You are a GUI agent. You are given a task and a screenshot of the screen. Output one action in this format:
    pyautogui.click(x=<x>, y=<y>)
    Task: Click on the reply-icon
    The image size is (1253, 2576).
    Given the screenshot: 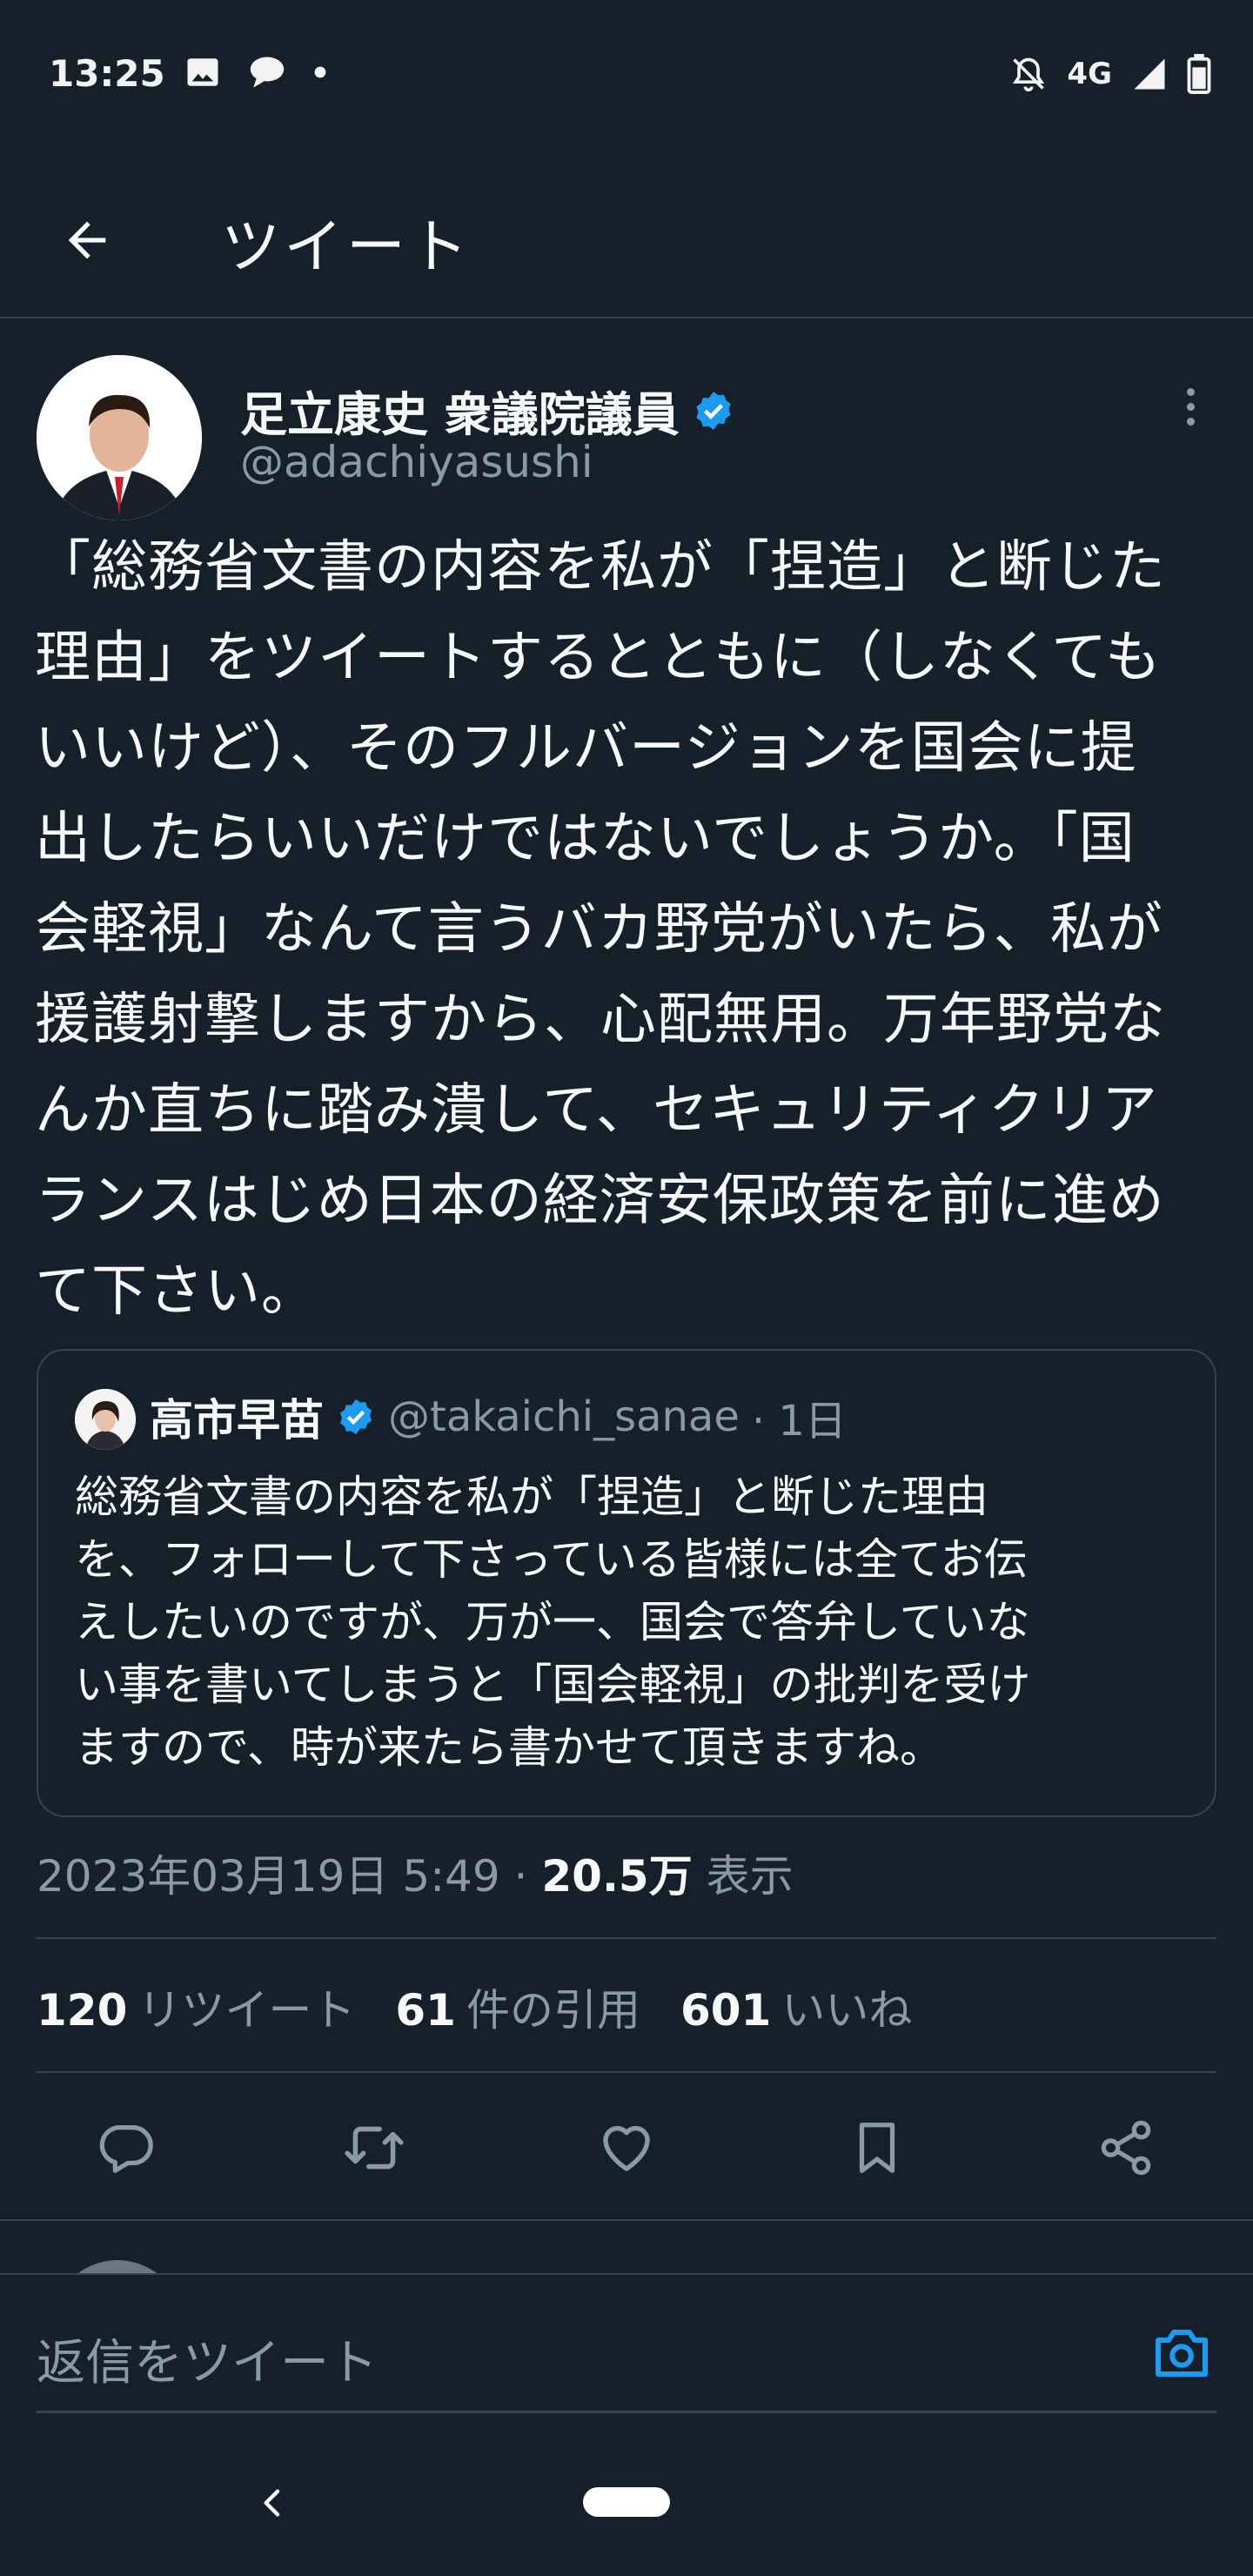 What is the action you would take?
    pyautogui.click(x=126, y=2149)
    